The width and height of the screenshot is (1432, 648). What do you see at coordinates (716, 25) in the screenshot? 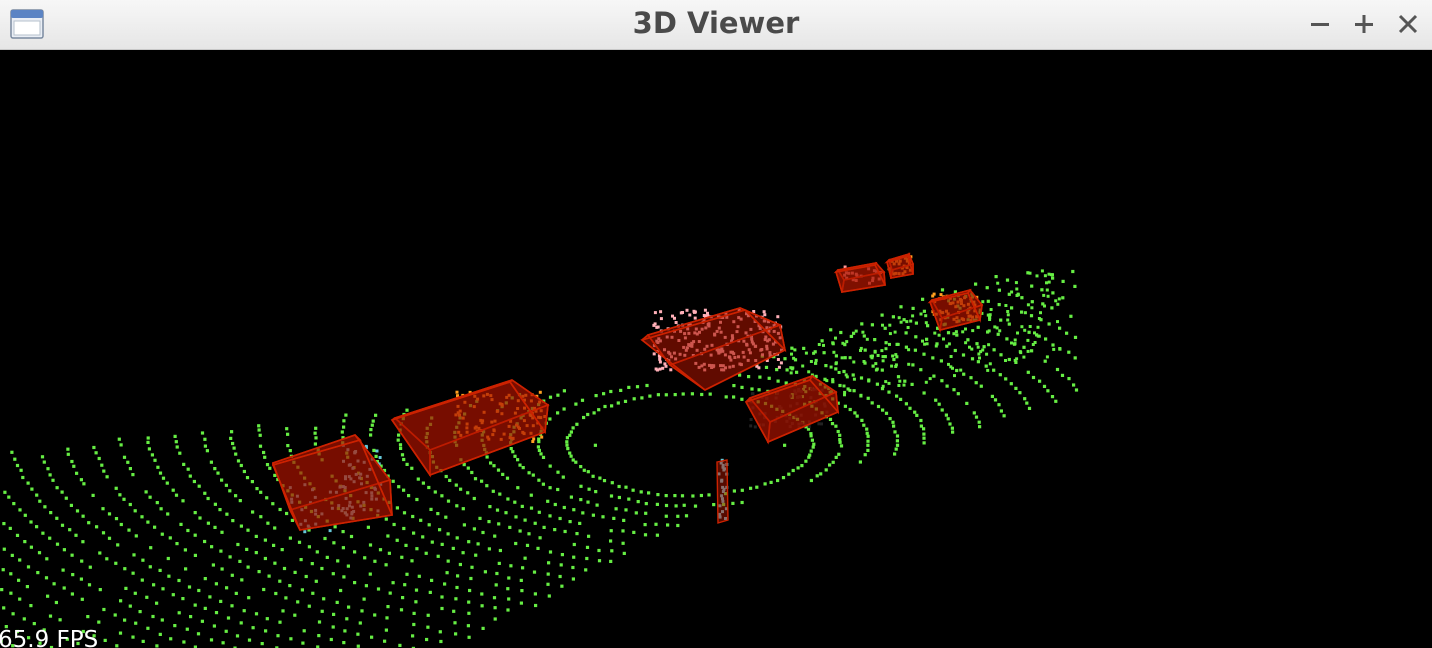
I see `title-bar: 3D Viewer` at bounding box center [716, 25].